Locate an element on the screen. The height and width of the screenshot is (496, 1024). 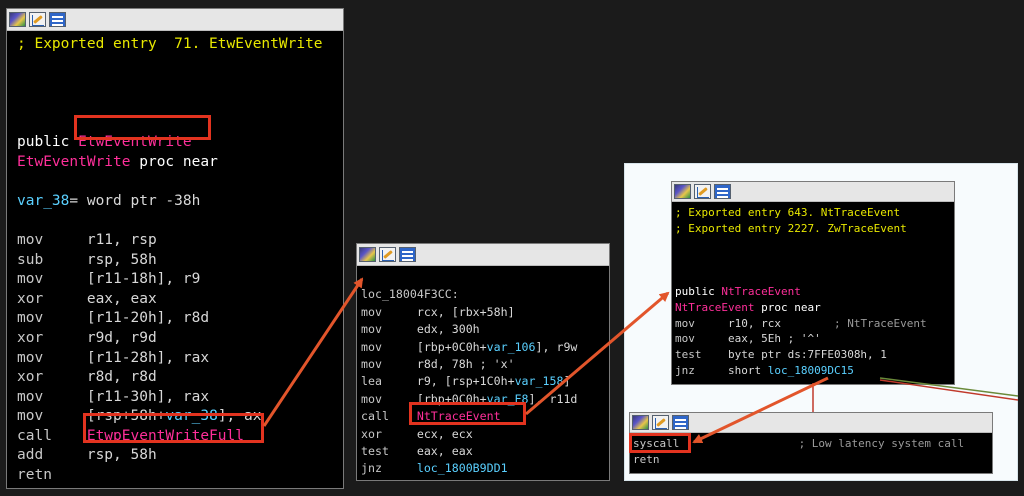
code-line: xor ecx, ecx is located at coordinates (485, 434).